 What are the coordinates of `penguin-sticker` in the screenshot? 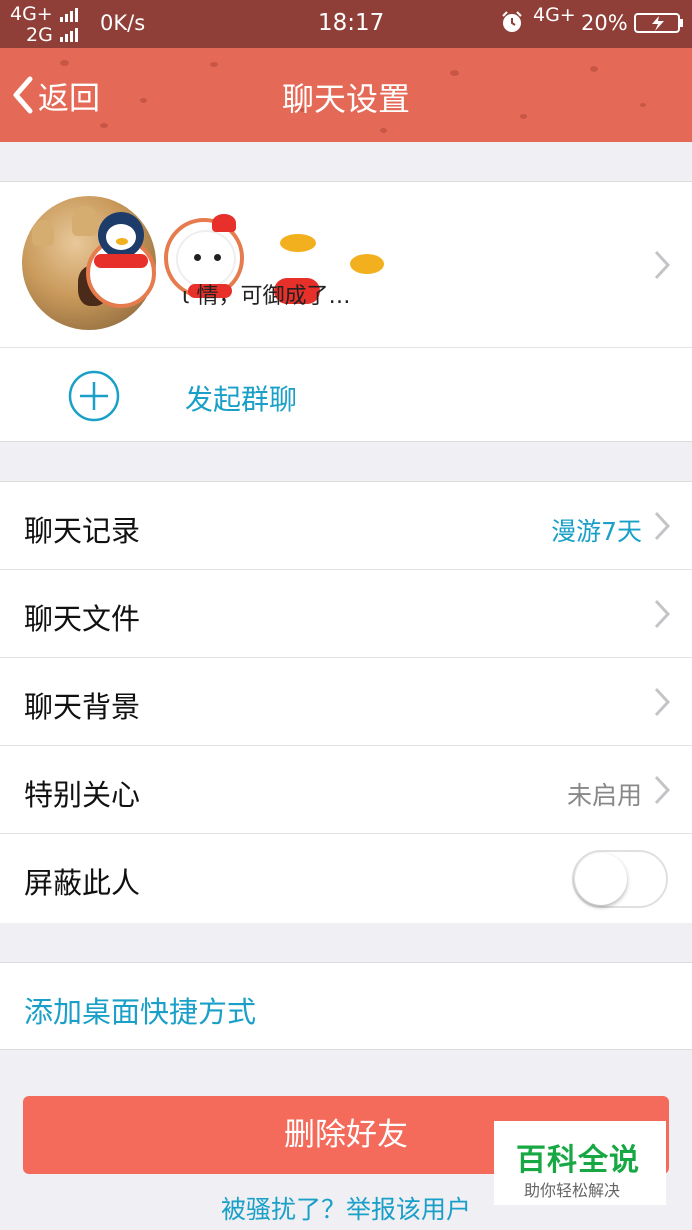 It's located at (121, 260).